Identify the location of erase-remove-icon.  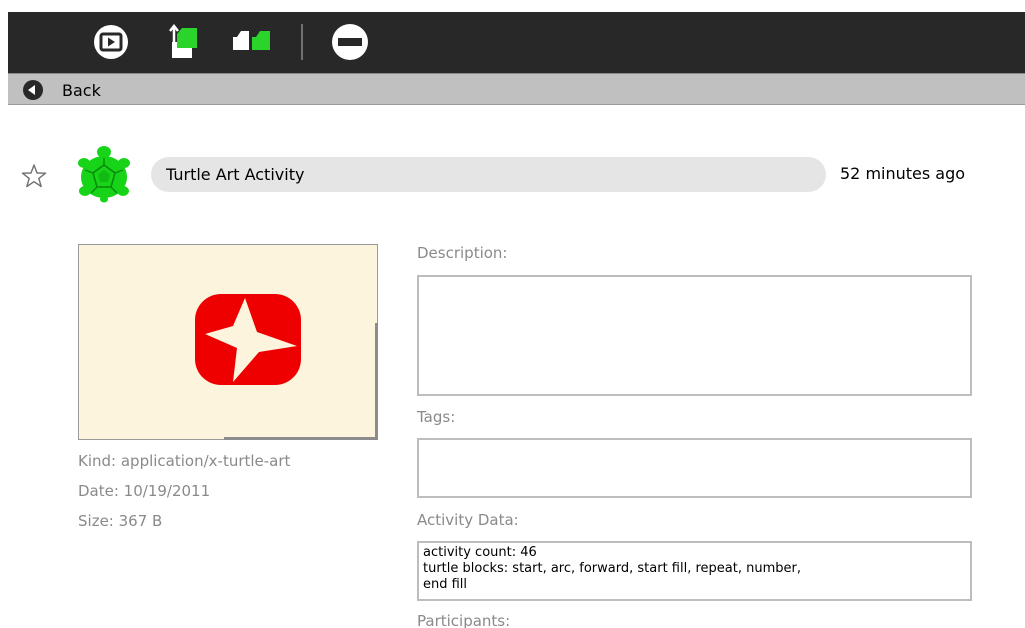
(350, 42).